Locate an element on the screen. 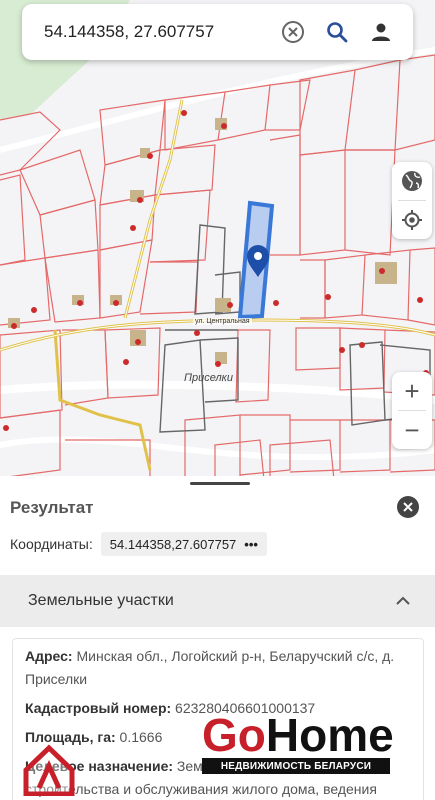  close-button is located at coordinates (408, 507).